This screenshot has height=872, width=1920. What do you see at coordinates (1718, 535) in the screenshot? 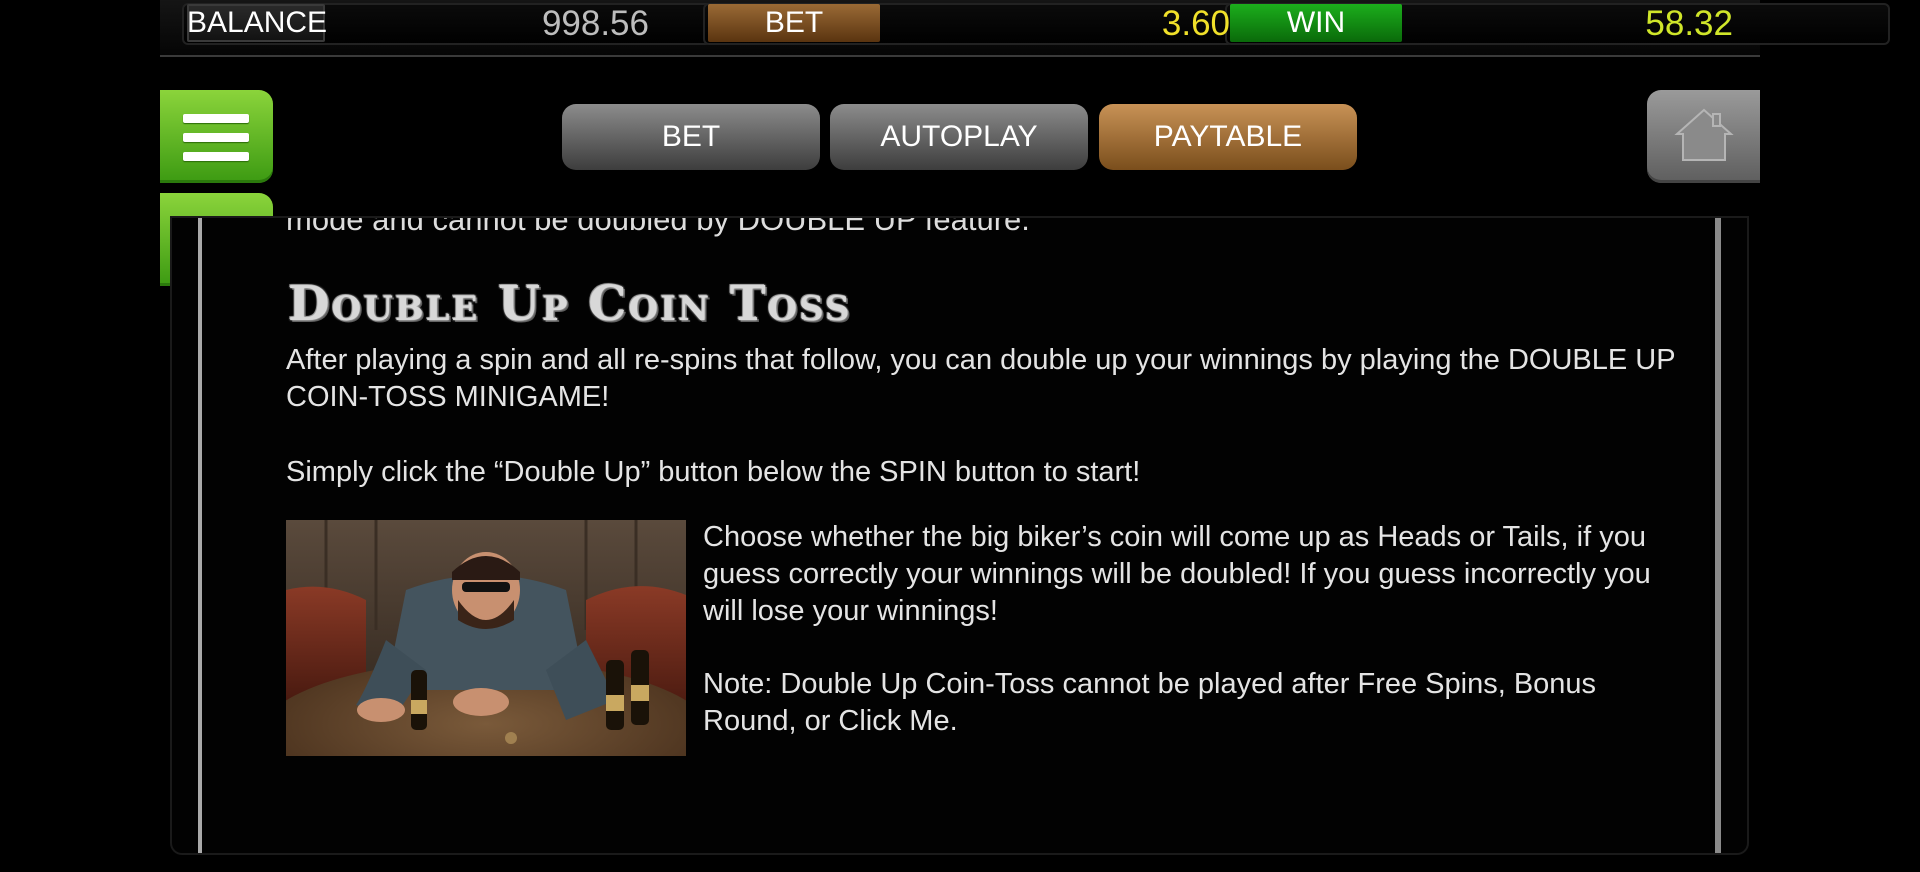
I see `panel-scrollbar` at bounding box center [1718, 535].